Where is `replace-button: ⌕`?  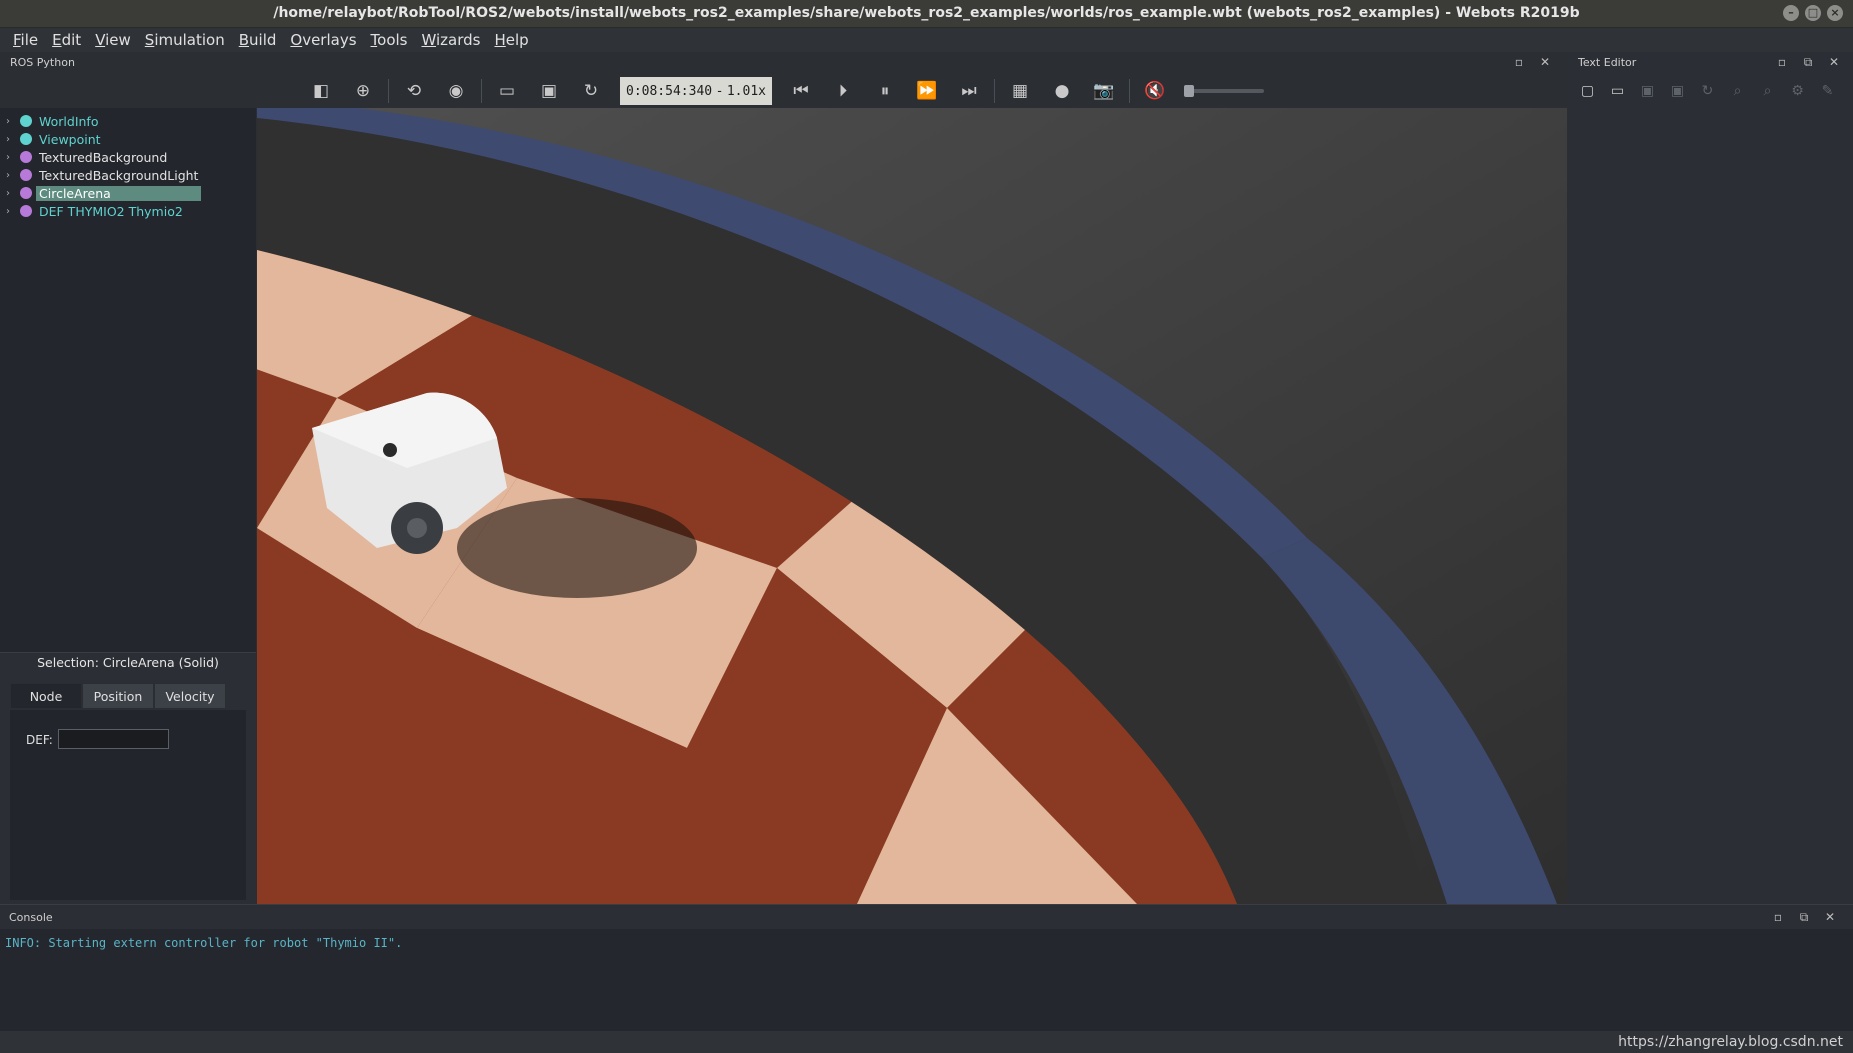
replace-button: ⌕ is located at coordinates (1767, 91).